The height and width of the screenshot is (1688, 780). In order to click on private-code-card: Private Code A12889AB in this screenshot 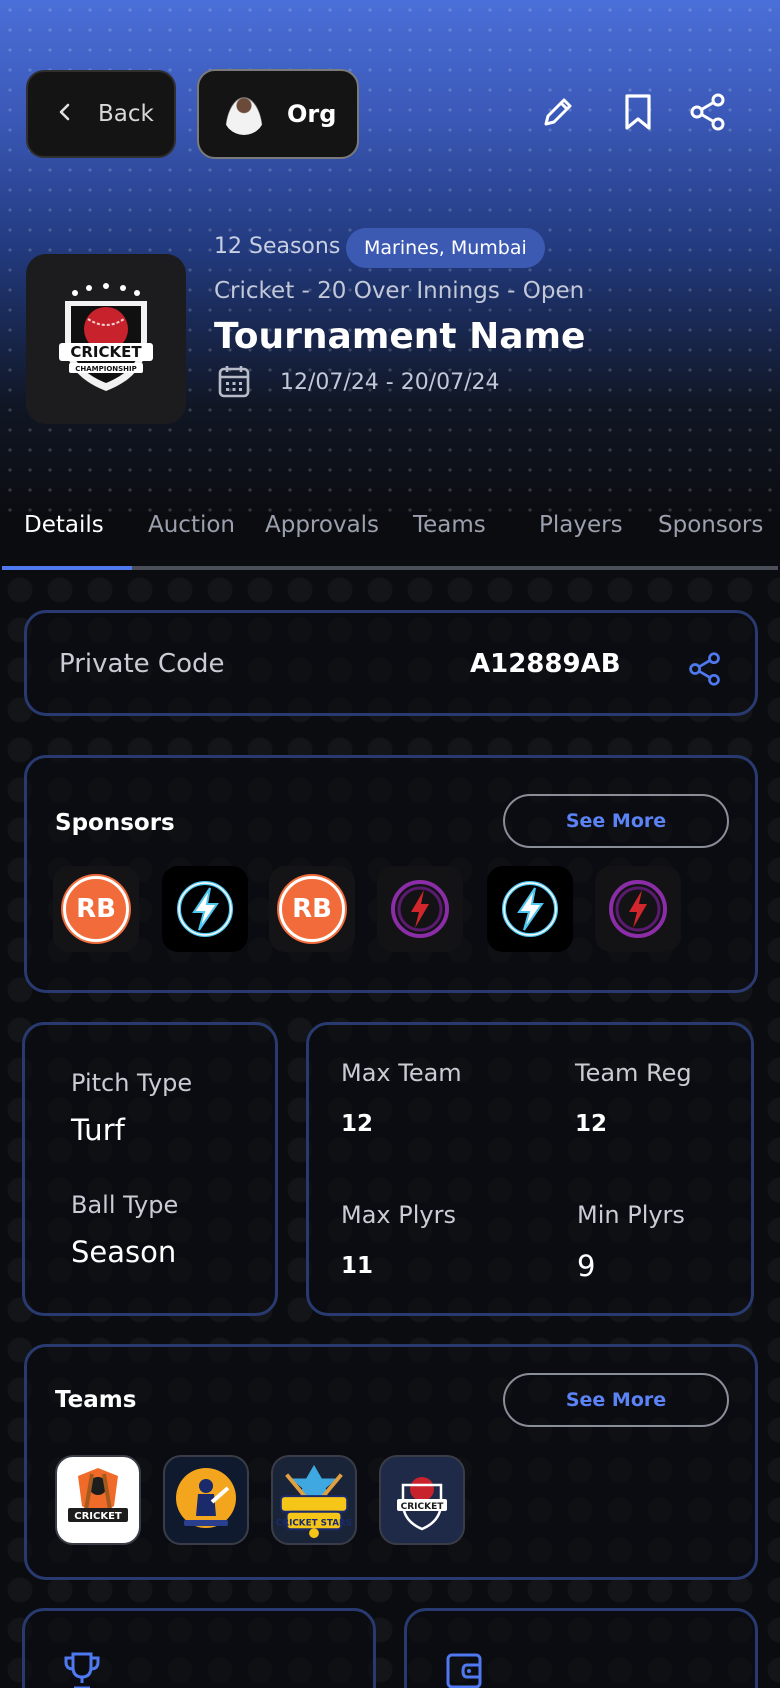, I will do `click(391, 663)`.